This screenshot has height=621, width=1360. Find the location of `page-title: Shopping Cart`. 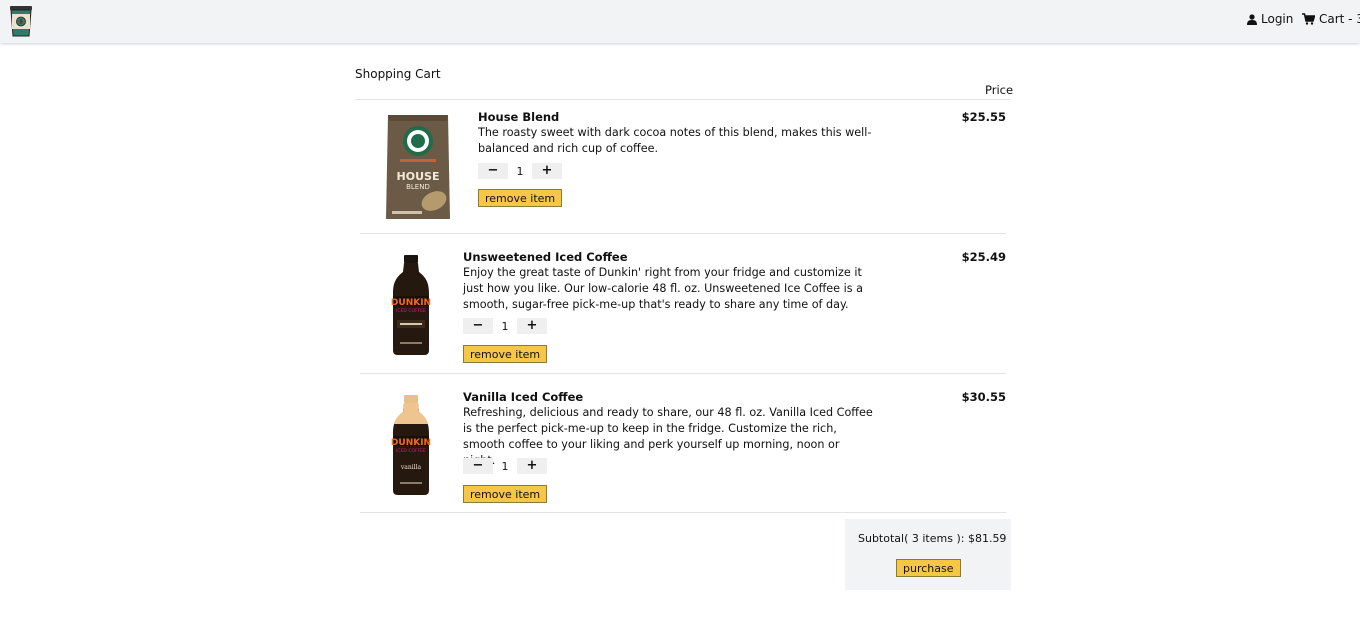

page-title: Shopping Cart is located at coordinates (398, 74).